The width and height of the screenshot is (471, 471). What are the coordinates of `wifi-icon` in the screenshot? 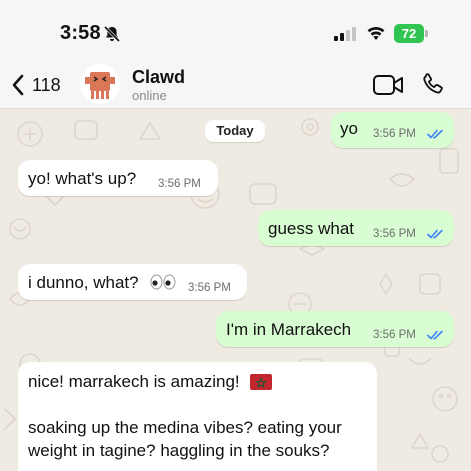 It's located at (376, 33).